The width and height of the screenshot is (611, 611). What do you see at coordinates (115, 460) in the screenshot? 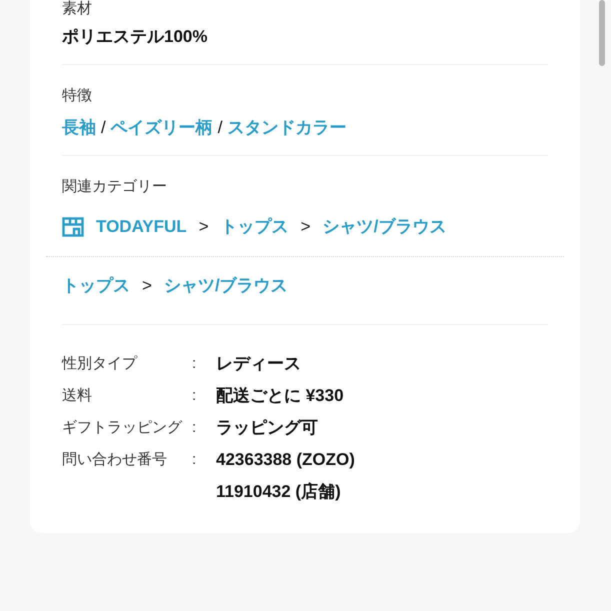
I see `spec-label: 問い合わせ番号` at bounding box center [115, 460].